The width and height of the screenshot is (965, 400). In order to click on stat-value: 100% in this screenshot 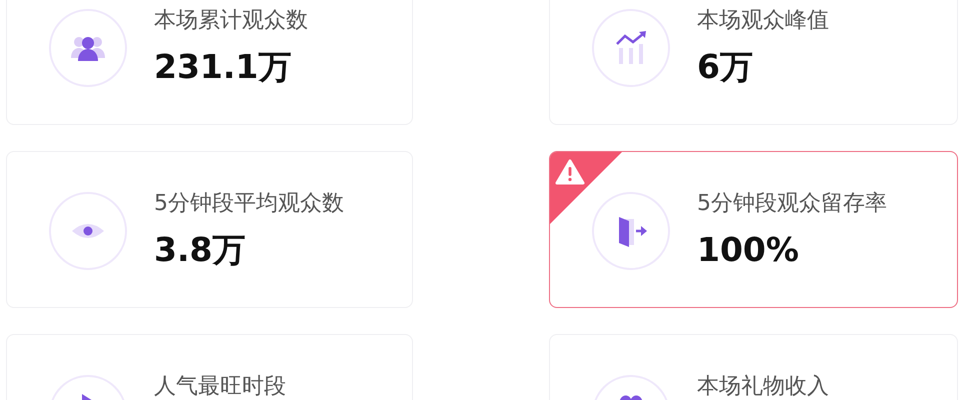, I will do `click(748, 250)`.